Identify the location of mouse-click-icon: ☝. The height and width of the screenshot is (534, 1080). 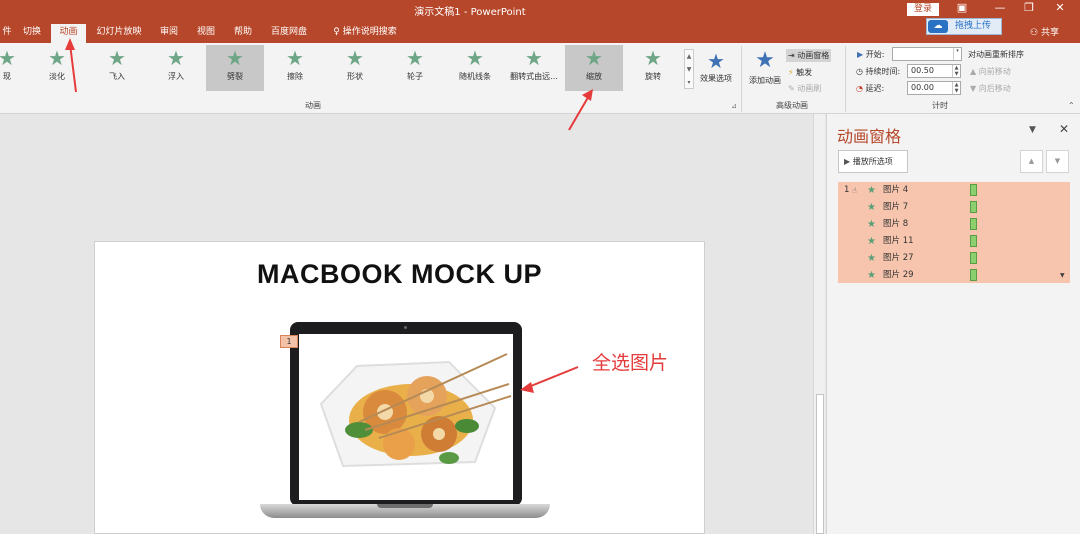
(854, 190).